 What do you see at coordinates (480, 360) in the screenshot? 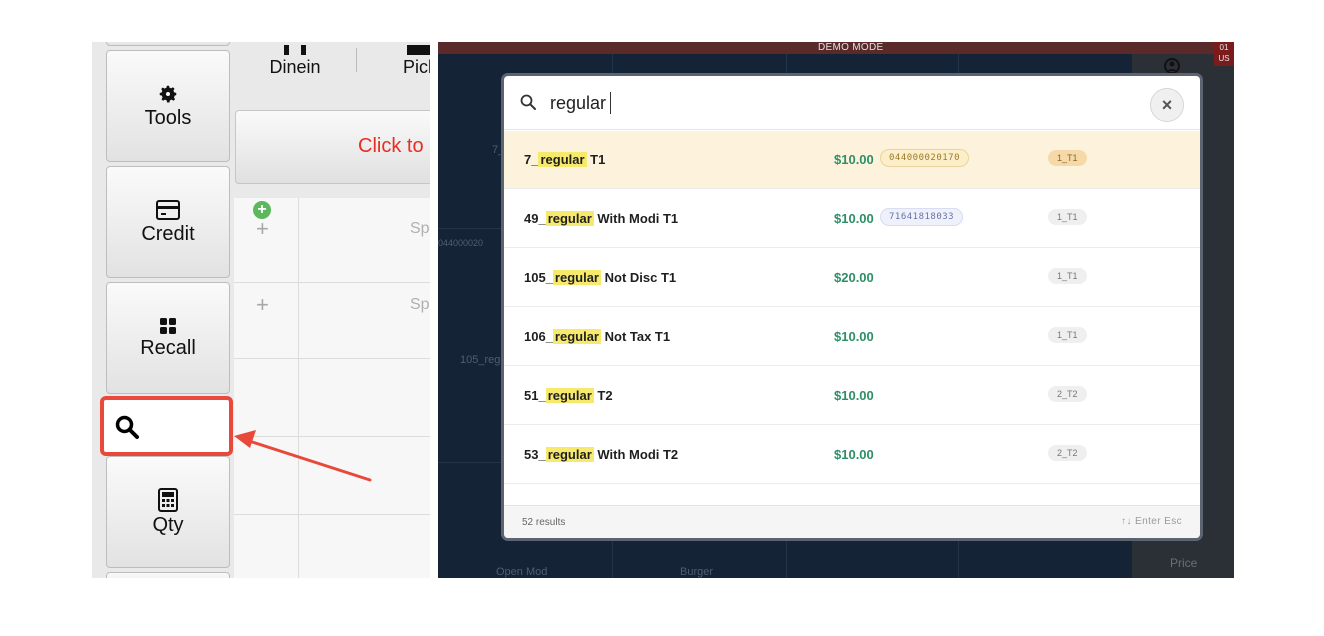
I see `bg-item-label: 105_reg` at bounding box center [480, 360].